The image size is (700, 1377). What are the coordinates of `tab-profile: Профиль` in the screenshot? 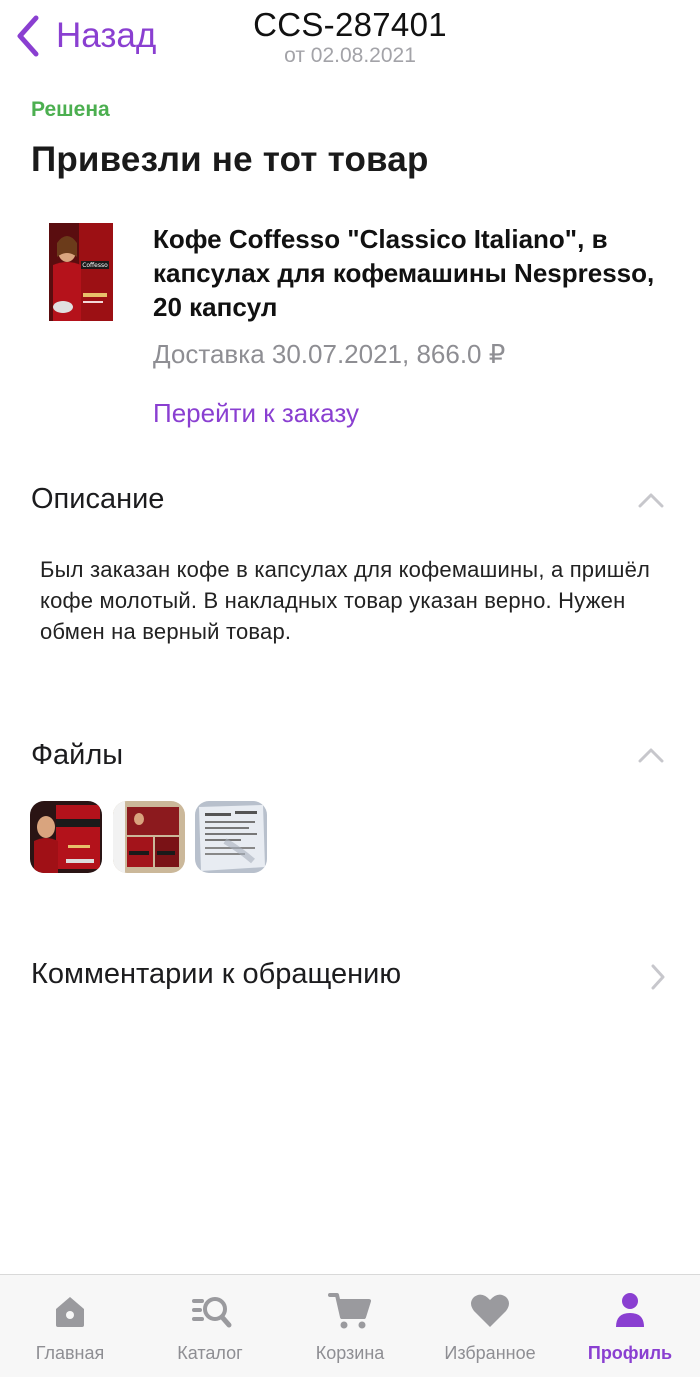 It's located at (630, 1326).